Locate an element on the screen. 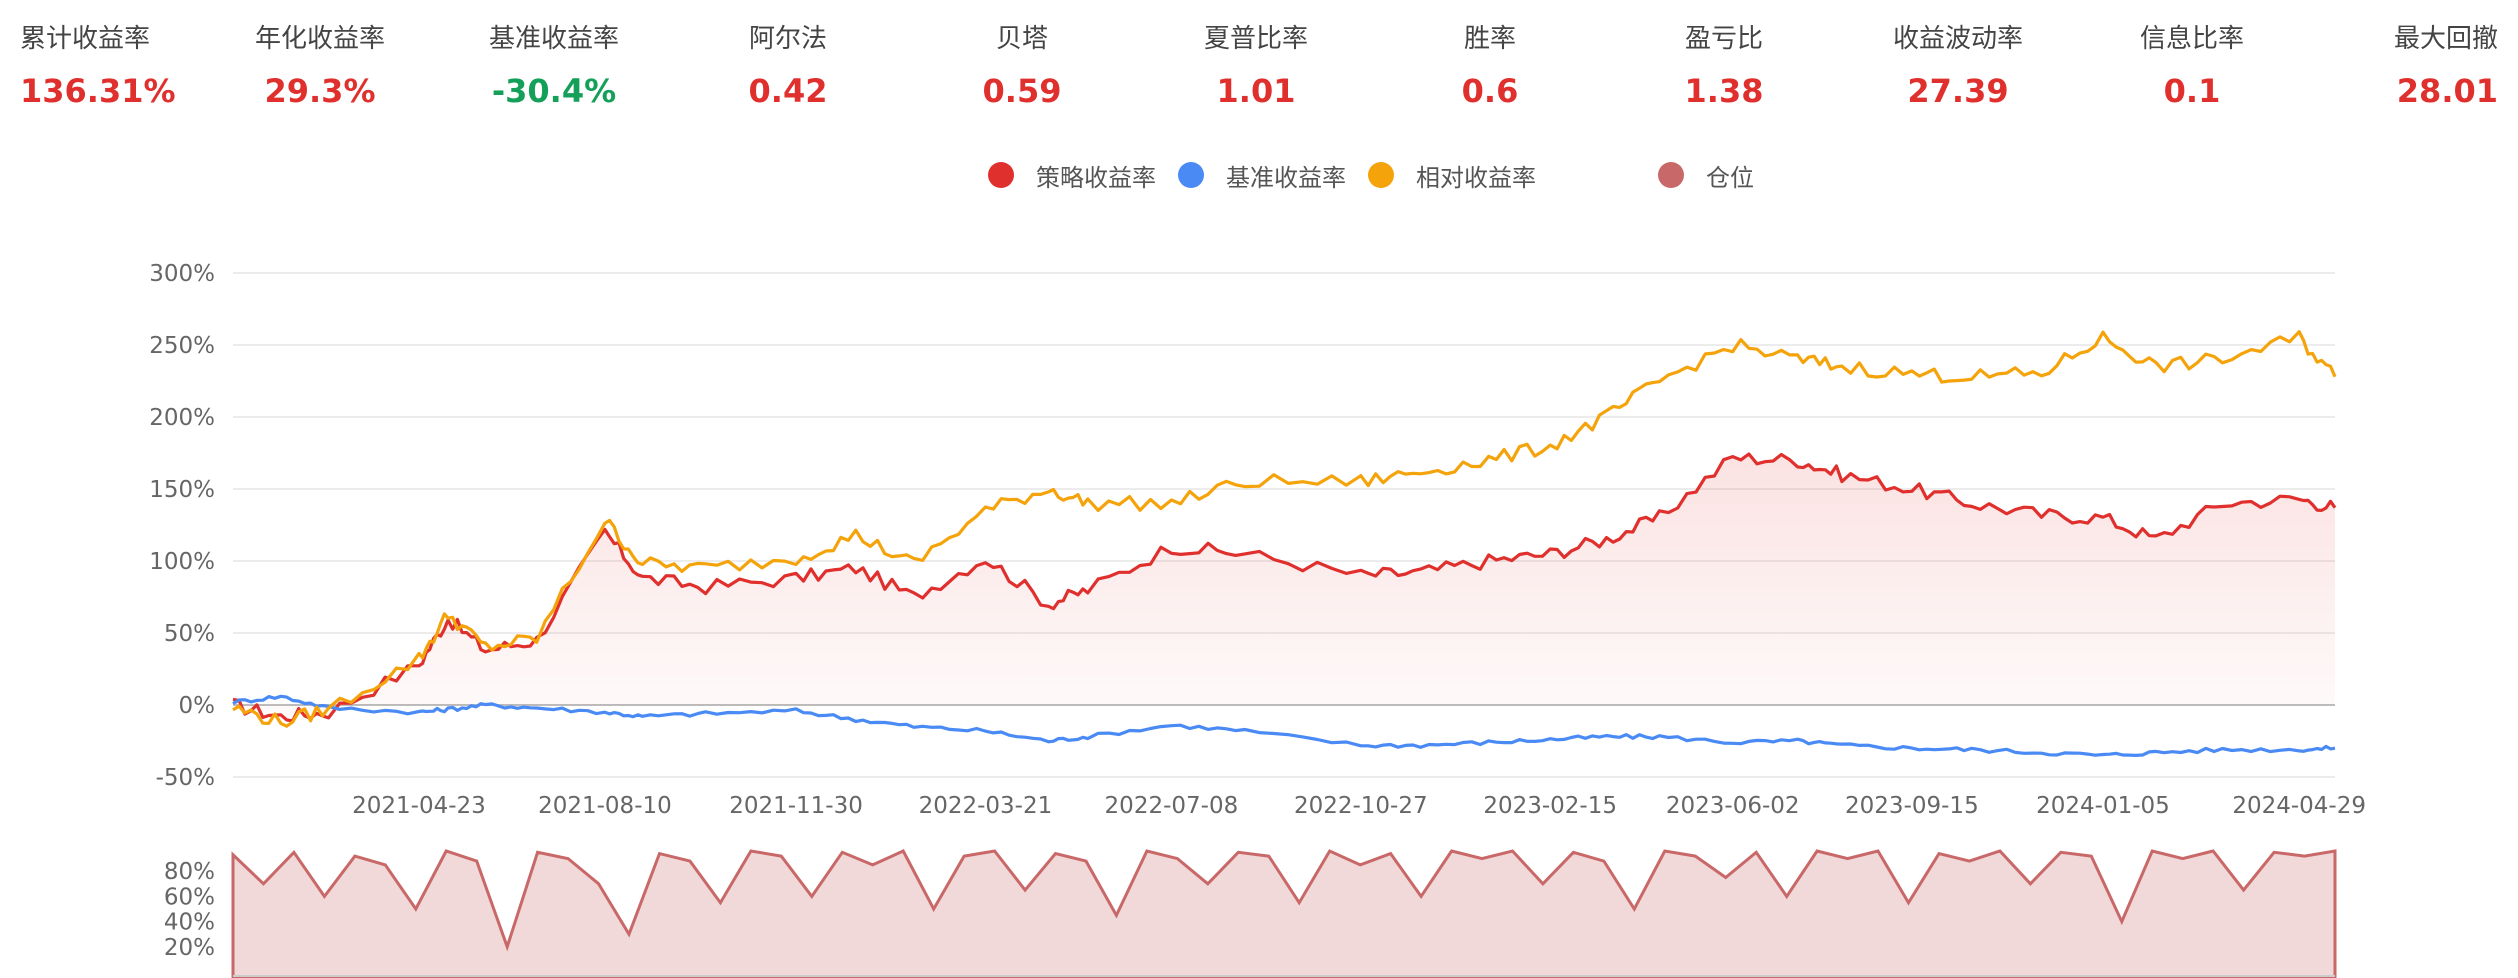 Image resolution: width=2518 pixels, height=978 pixels. x-tick-label: 2024-01-05 is located at coordinates (2103, 806).